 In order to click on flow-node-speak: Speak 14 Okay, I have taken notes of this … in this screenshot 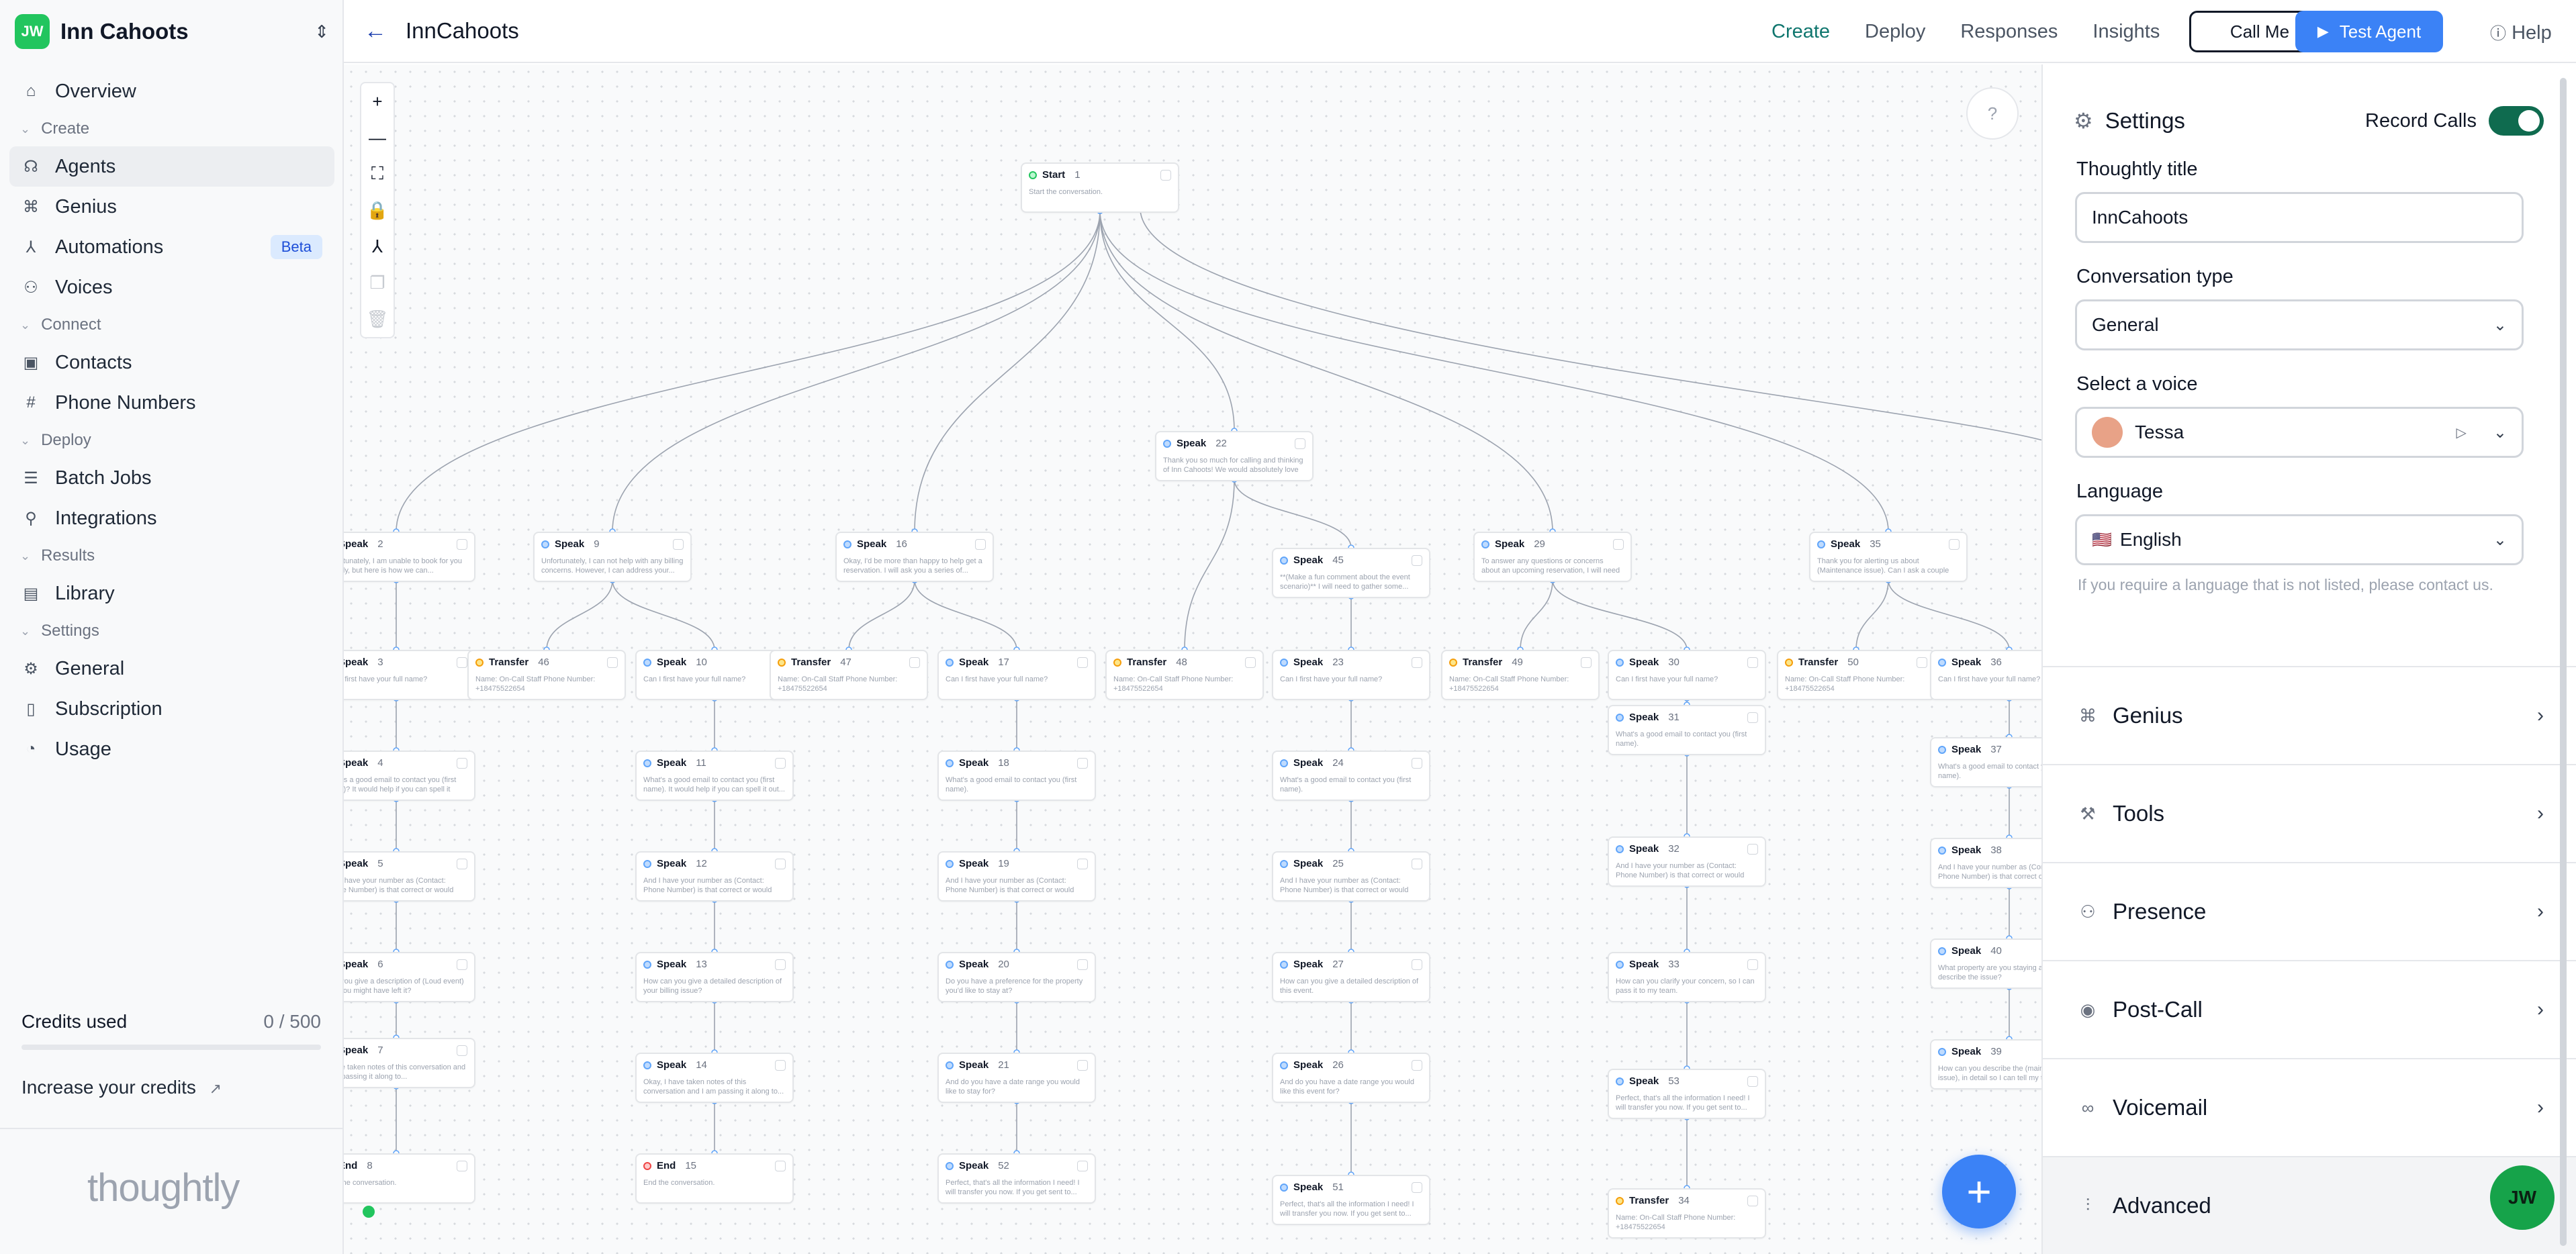, I will do `click(714, 1078)`.